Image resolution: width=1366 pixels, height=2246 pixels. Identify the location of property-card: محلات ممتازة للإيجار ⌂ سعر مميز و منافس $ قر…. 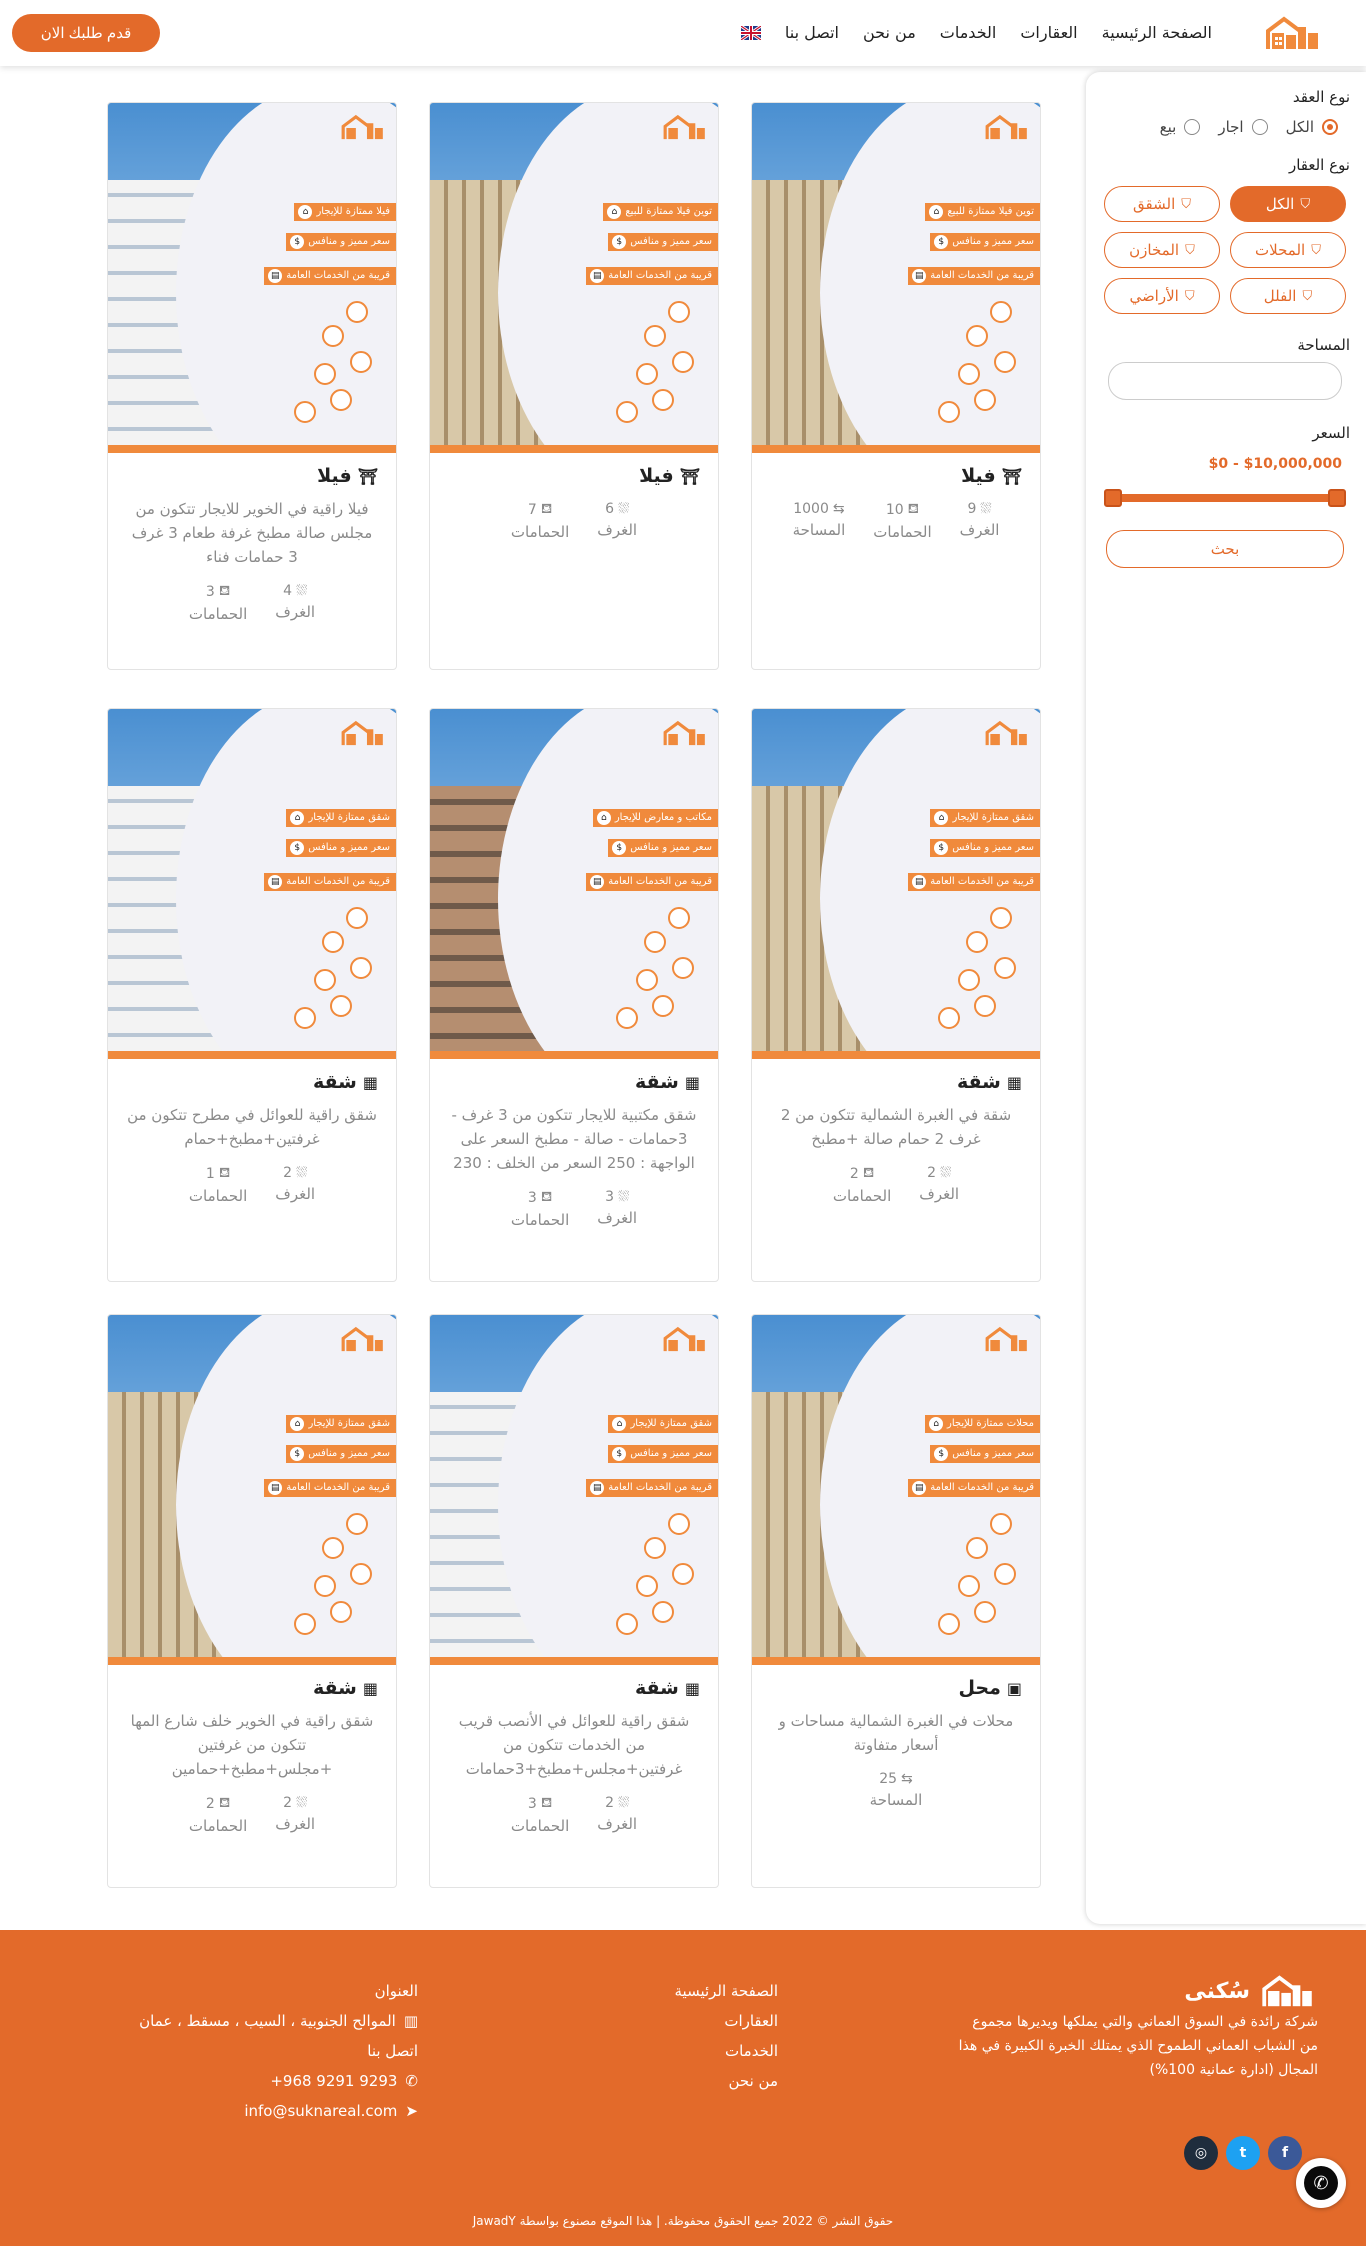
(896, 1601).